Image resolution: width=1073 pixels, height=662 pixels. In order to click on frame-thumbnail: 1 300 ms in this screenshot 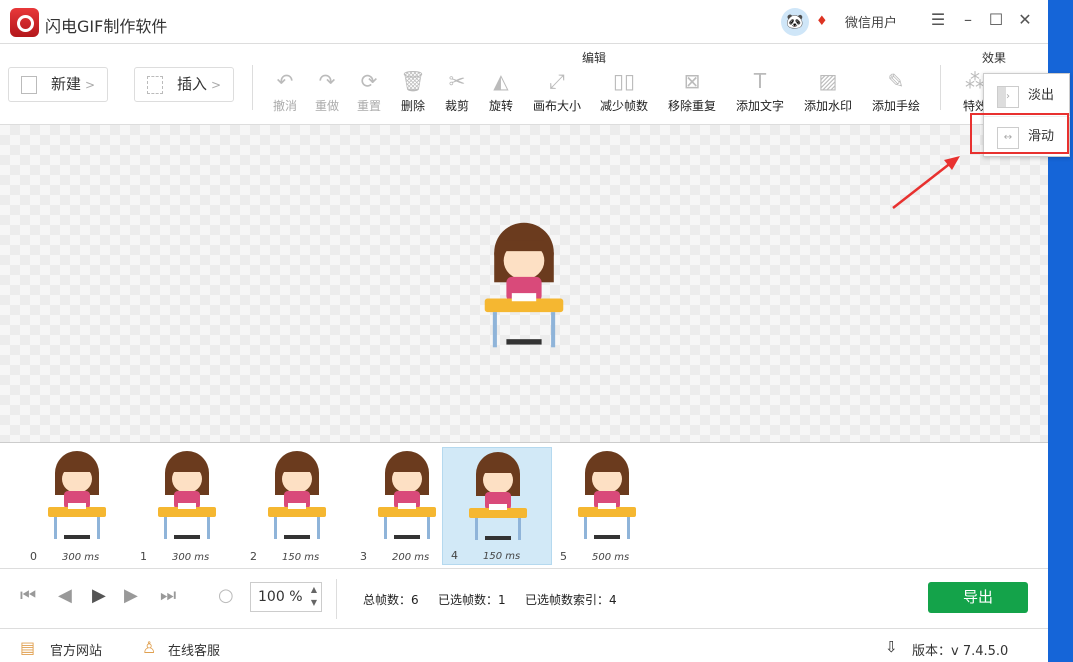, I will do `click(187, 506)`.